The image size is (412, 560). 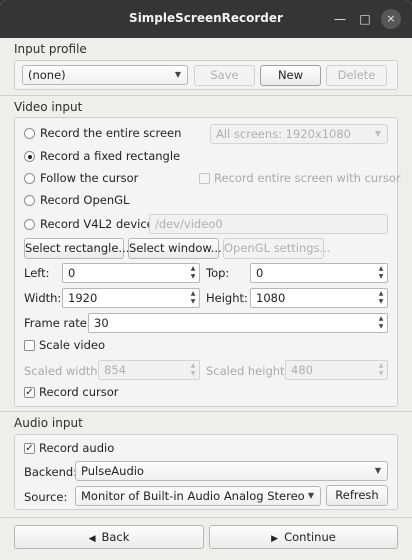 What do you see at coordinates (84, 200) in the screenshot?
I see `radio-opengl-label: Record OpenGL` at bounding box center [84, 200].